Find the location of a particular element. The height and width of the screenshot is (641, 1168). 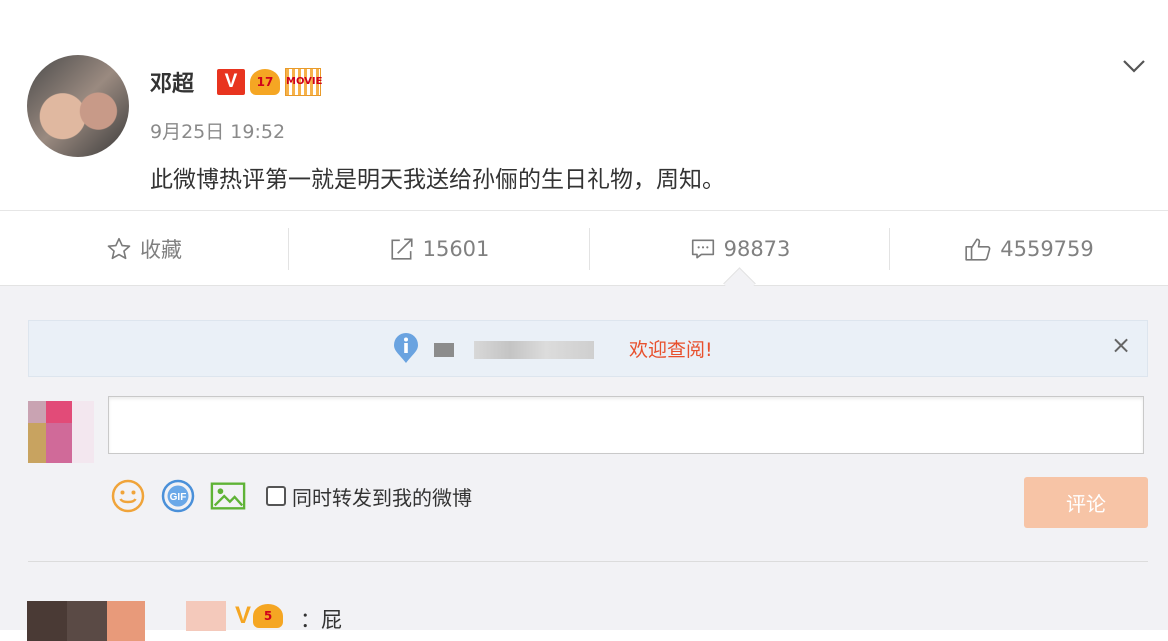

commenter-badges: V 5 is located at coordinates (259, 616).